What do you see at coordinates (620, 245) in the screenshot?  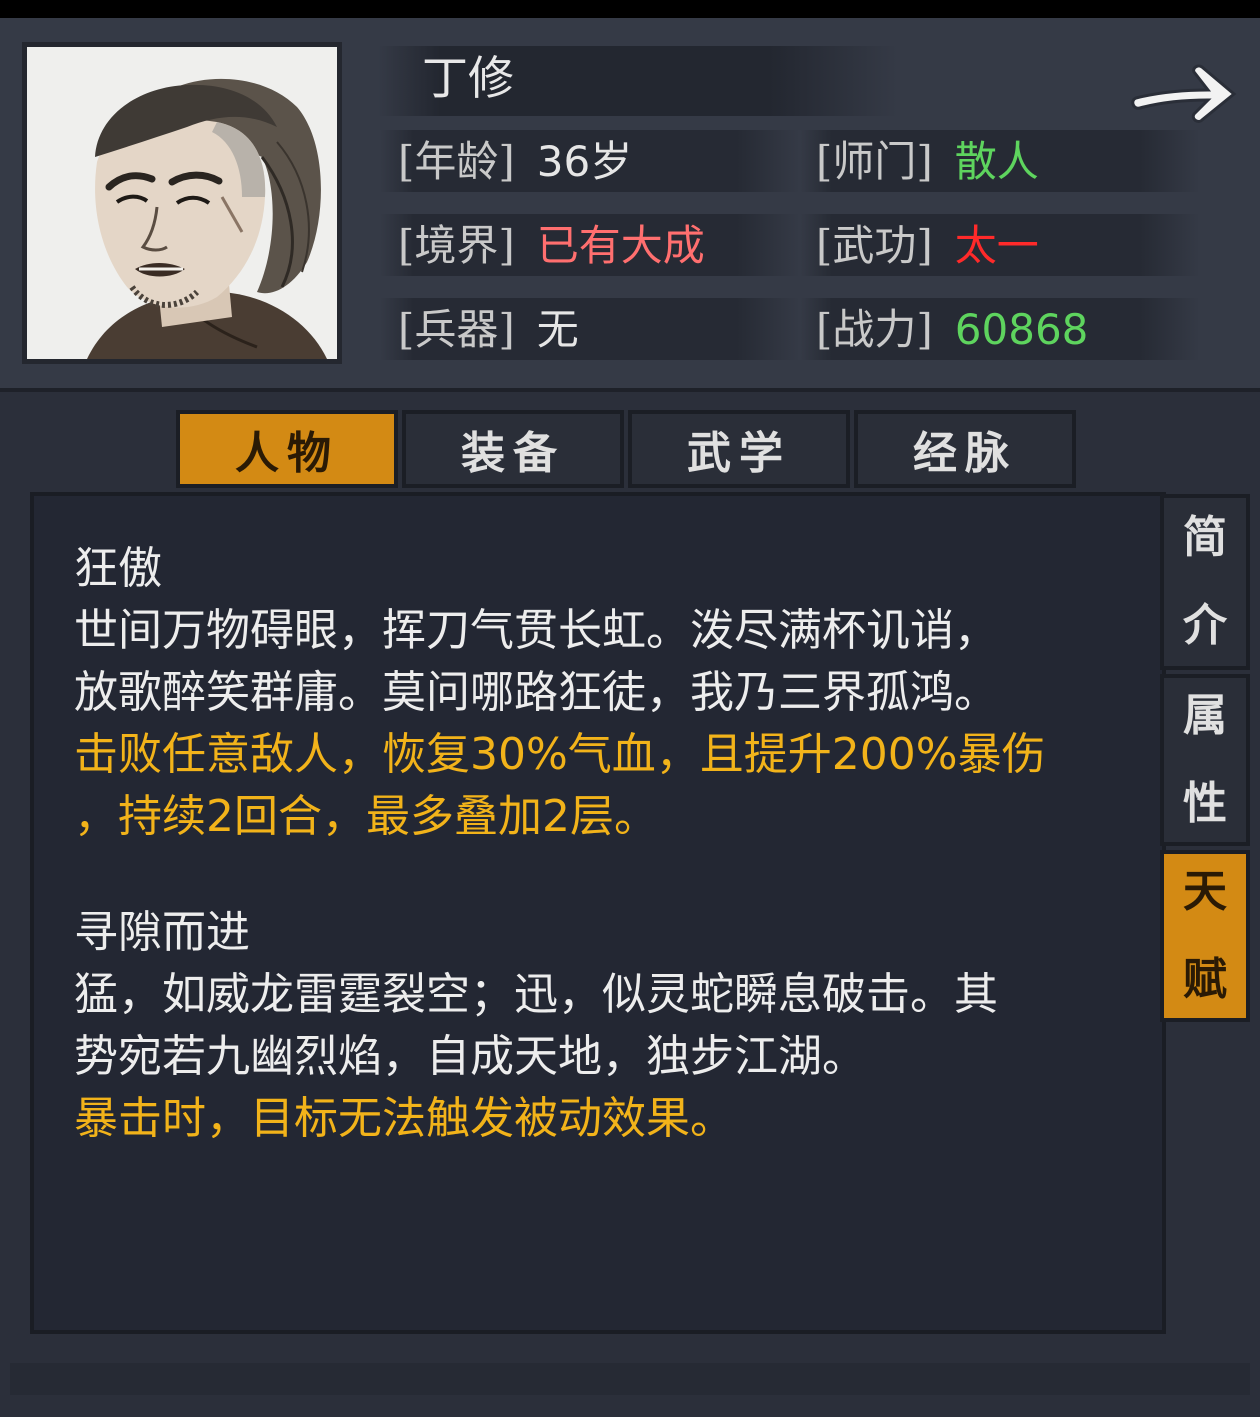 I see `stat-value: 已有大成` at bounding box center [620, 245].